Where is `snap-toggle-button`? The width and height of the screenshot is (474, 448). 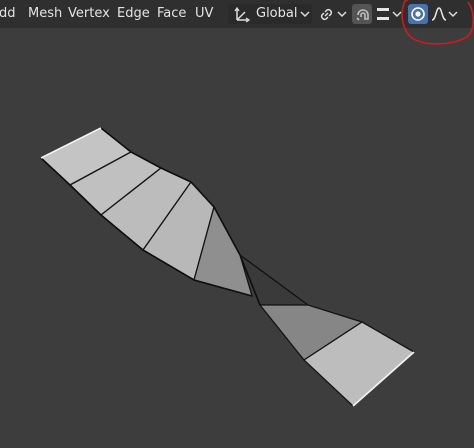 snap-toggle-button is located at coordinates (362, 14).